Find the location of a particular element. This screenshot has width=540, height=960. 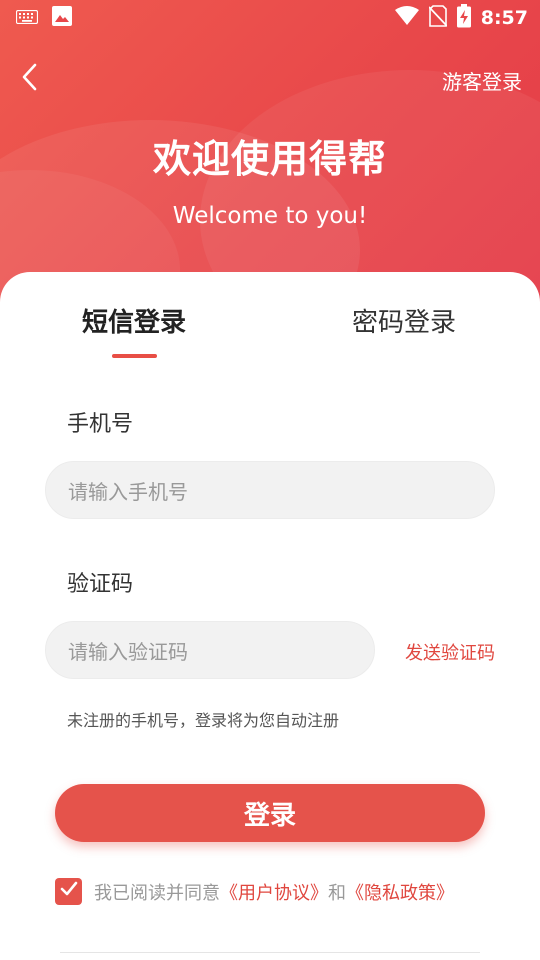

status-bar: 8:57 is located at coordinates (270, 18).